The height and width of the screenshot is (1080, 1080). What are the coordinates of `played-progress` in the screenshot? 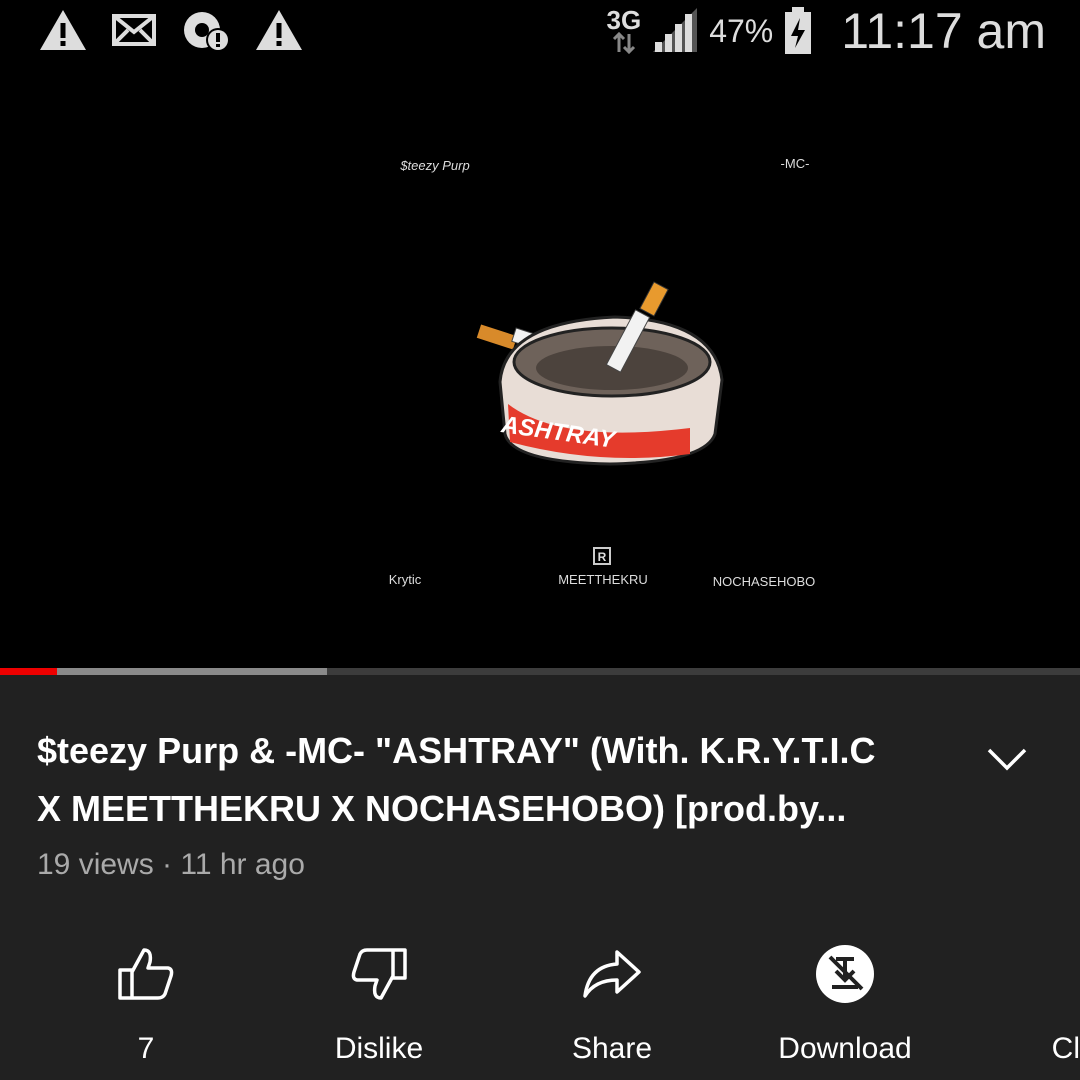 It's located at (29, 671).